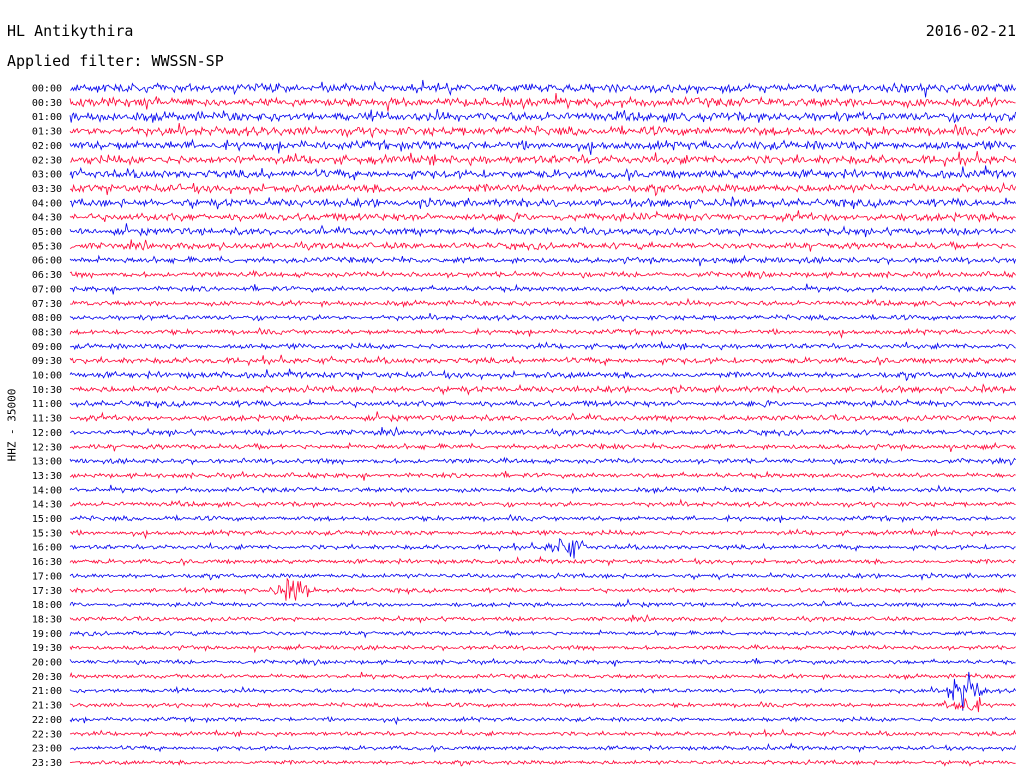  Describe the element at coordinates (47, 376) in the screenshot. I see `time-tick-label: 10:00` at that location.